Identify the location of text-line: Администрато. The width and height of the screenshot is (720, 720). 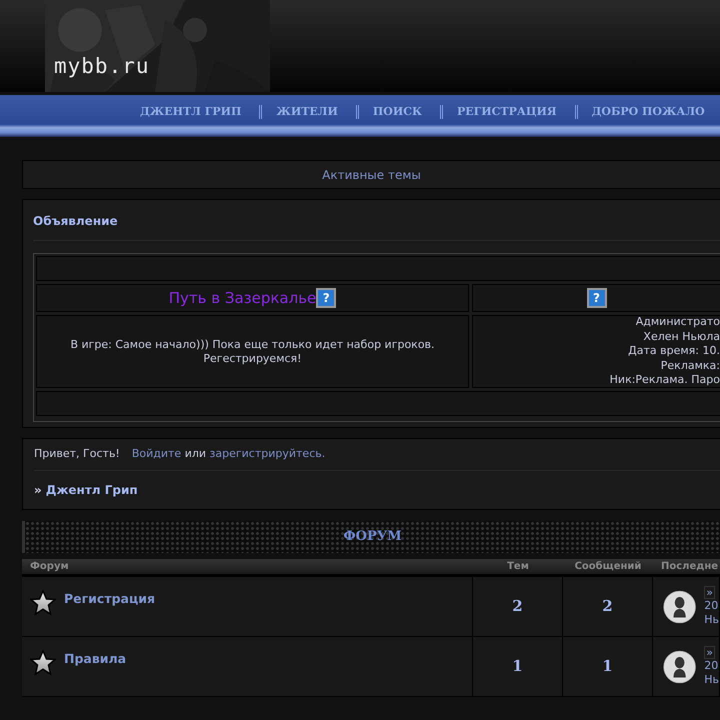
(678, 322).